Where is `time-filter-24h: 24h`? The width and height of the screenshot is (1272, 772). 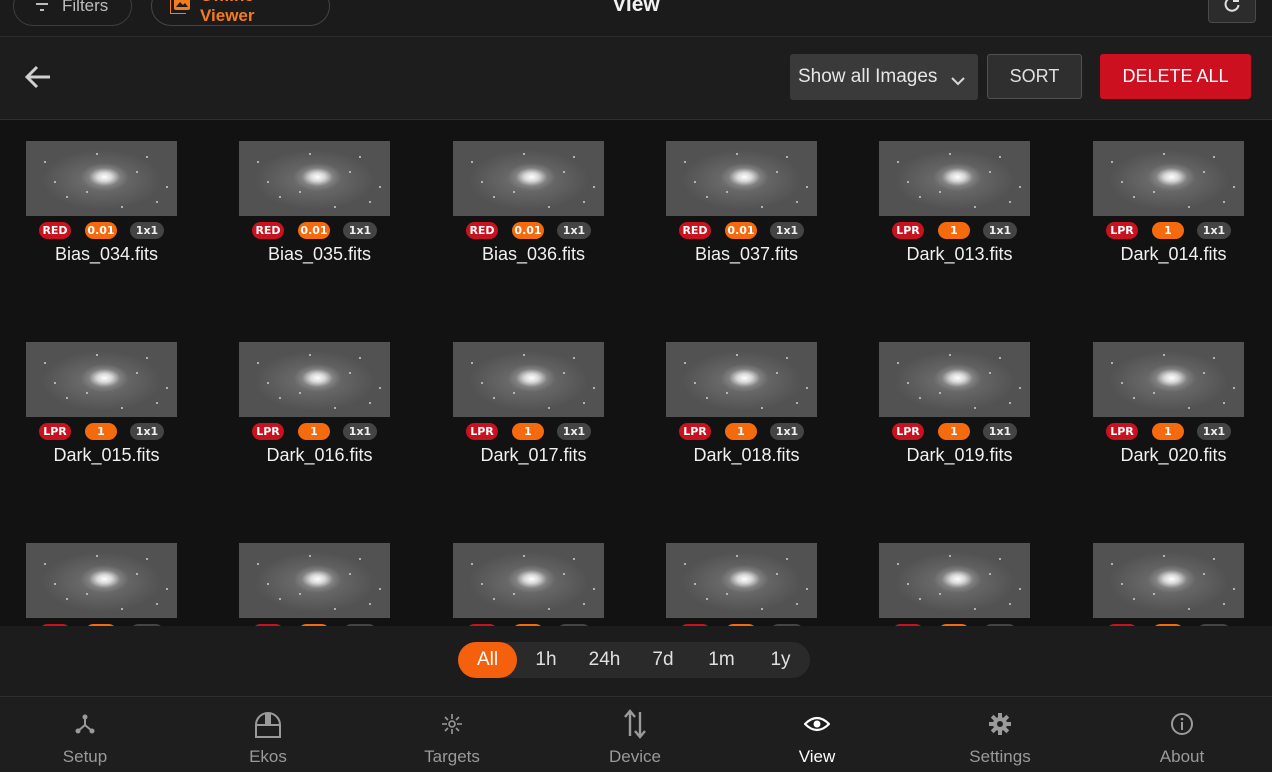
time-filter-24h: 24h is located at coordinates (604, 660).